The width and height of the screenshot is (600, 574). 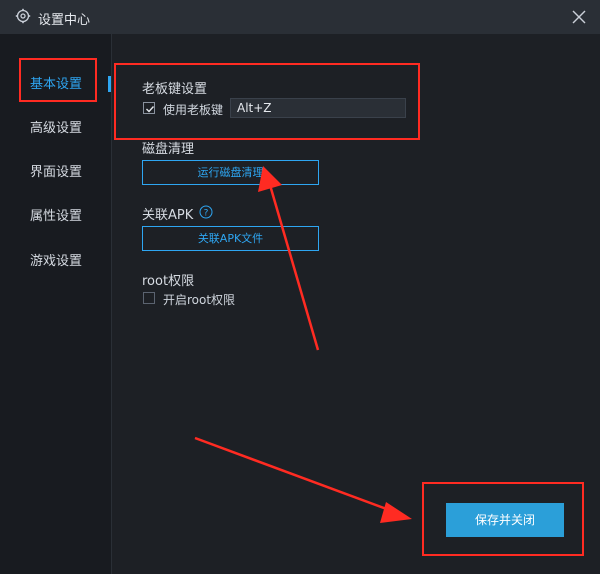 I want to click on close-icon, so click(x=579, y=17).